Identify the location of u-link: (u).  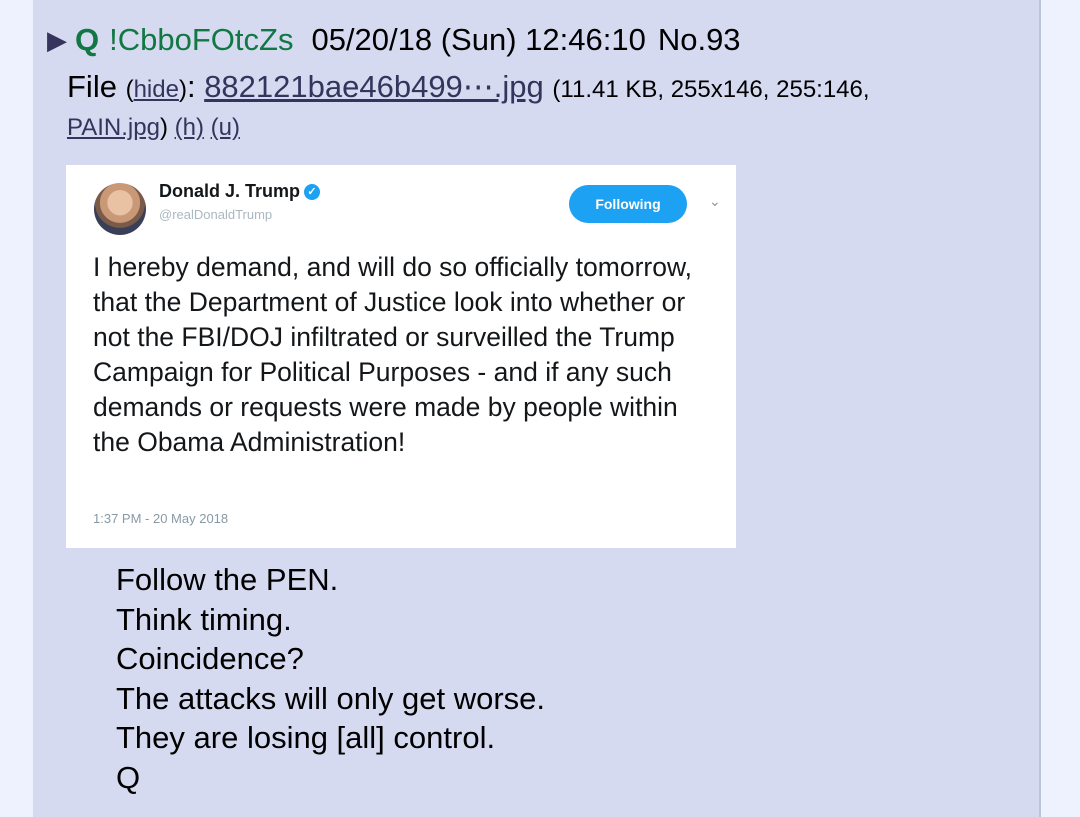
(225, 127).